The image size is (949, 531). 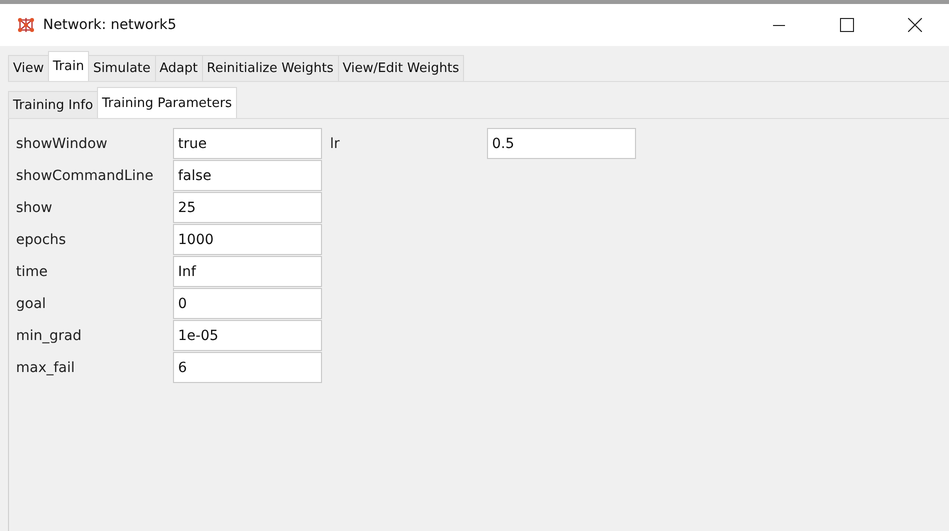 I want to click on parameter-field: 6, so click(x=247, y=367).